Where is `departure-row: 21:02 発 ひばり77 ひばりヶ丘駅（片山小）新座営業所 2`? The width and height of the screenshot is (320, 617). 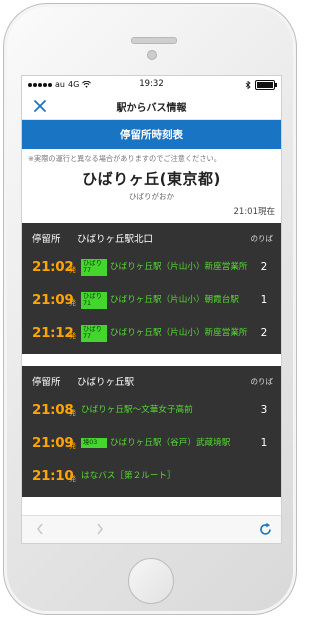 departure-row: 21:02 発 ひばり77 ひばりヶ丘駅（片山小）新座営業所 2 is located at coordinates (151, 267).